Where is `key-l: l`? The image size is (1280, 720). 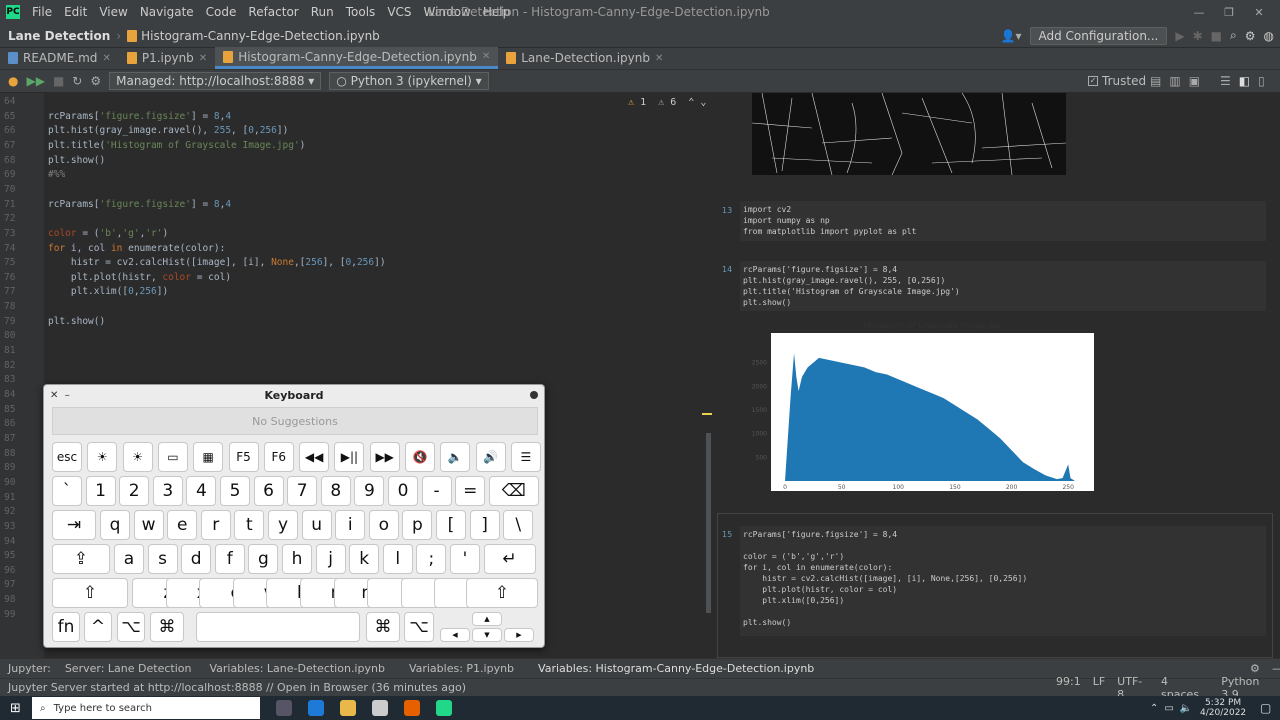 key-l: l is located at coordinates (397, 559).